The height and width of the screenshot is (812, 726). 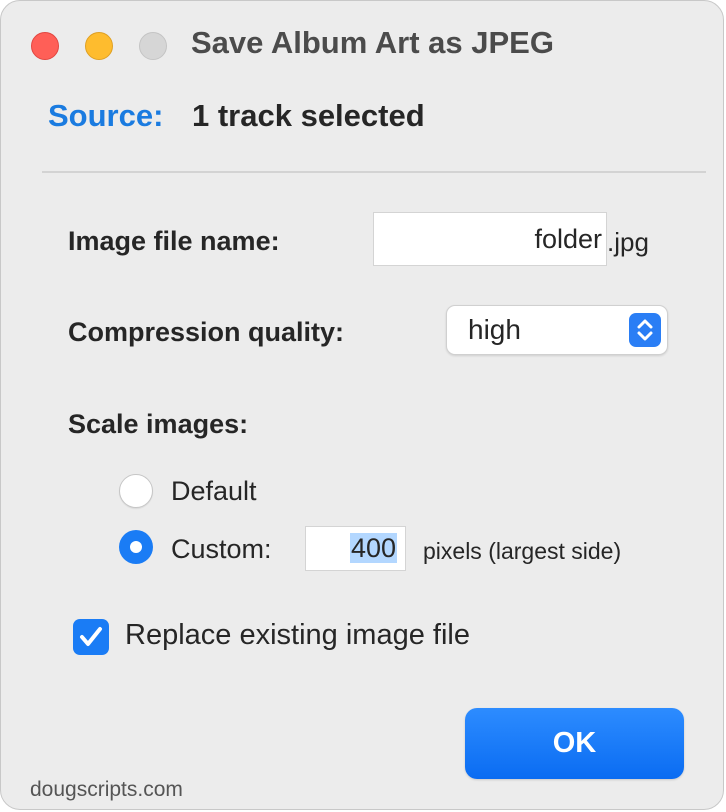 What do you see at coordinates (106, 115) in the screenshot?
I see `source-label: Source:` at bounding box center [106, 115].